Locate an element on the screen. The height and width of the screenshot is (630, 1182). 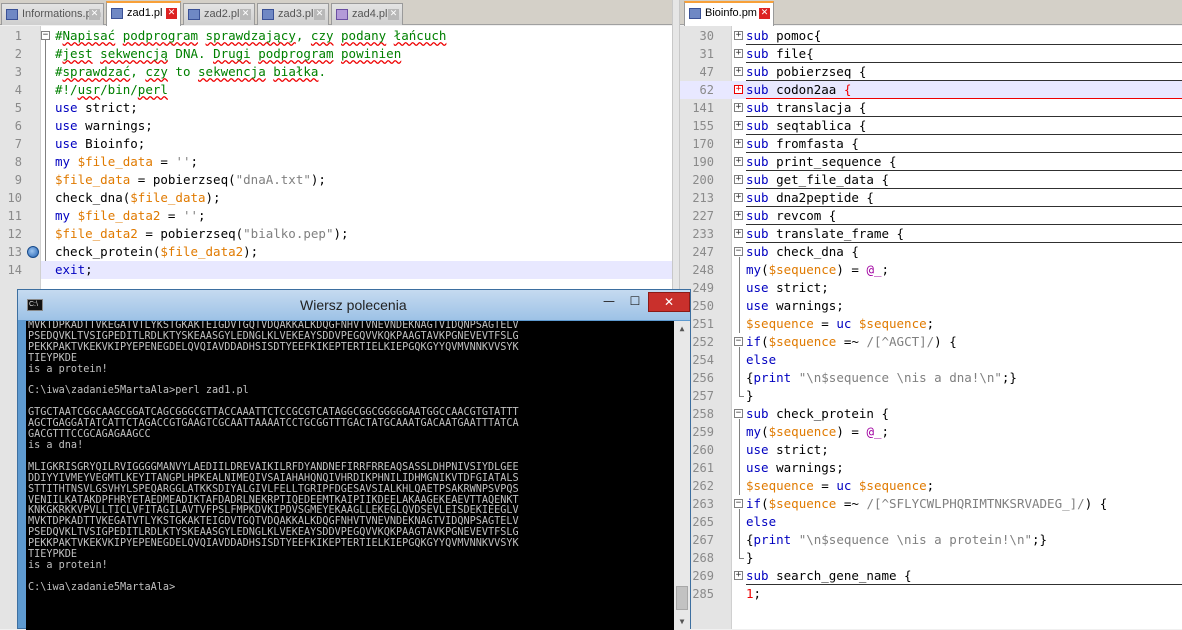
file-icon is located at coordinates (12, 14).